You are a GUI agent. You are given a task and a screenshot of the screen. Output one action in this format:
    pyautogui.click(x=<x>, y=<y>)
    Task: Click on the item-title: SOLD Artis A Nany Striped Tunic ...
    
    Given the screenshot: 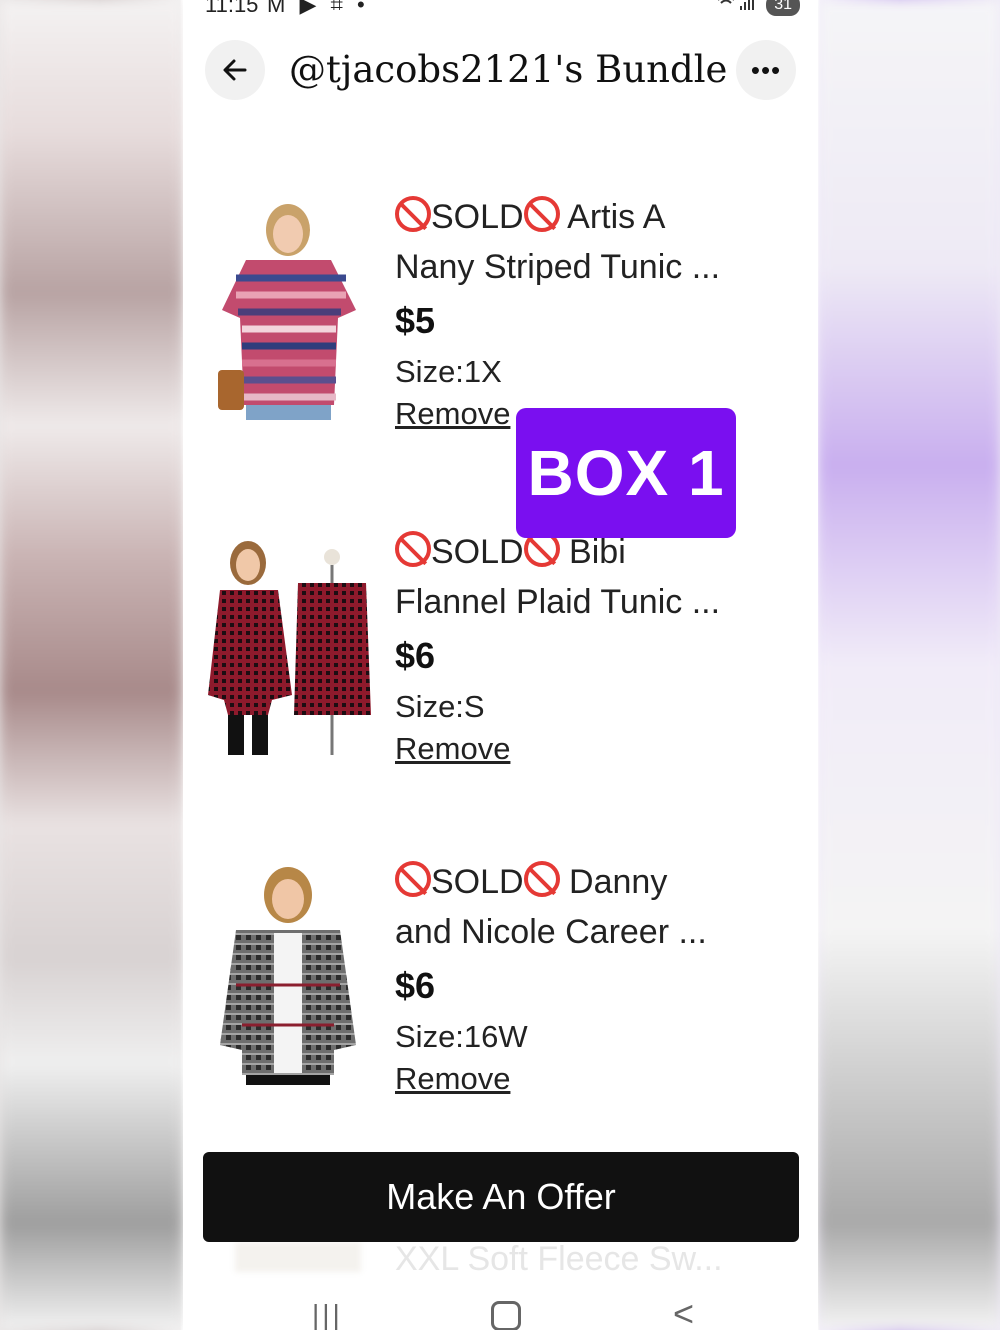 What is the action you would take?
    pyautogui.click(x=595, y=242)
    